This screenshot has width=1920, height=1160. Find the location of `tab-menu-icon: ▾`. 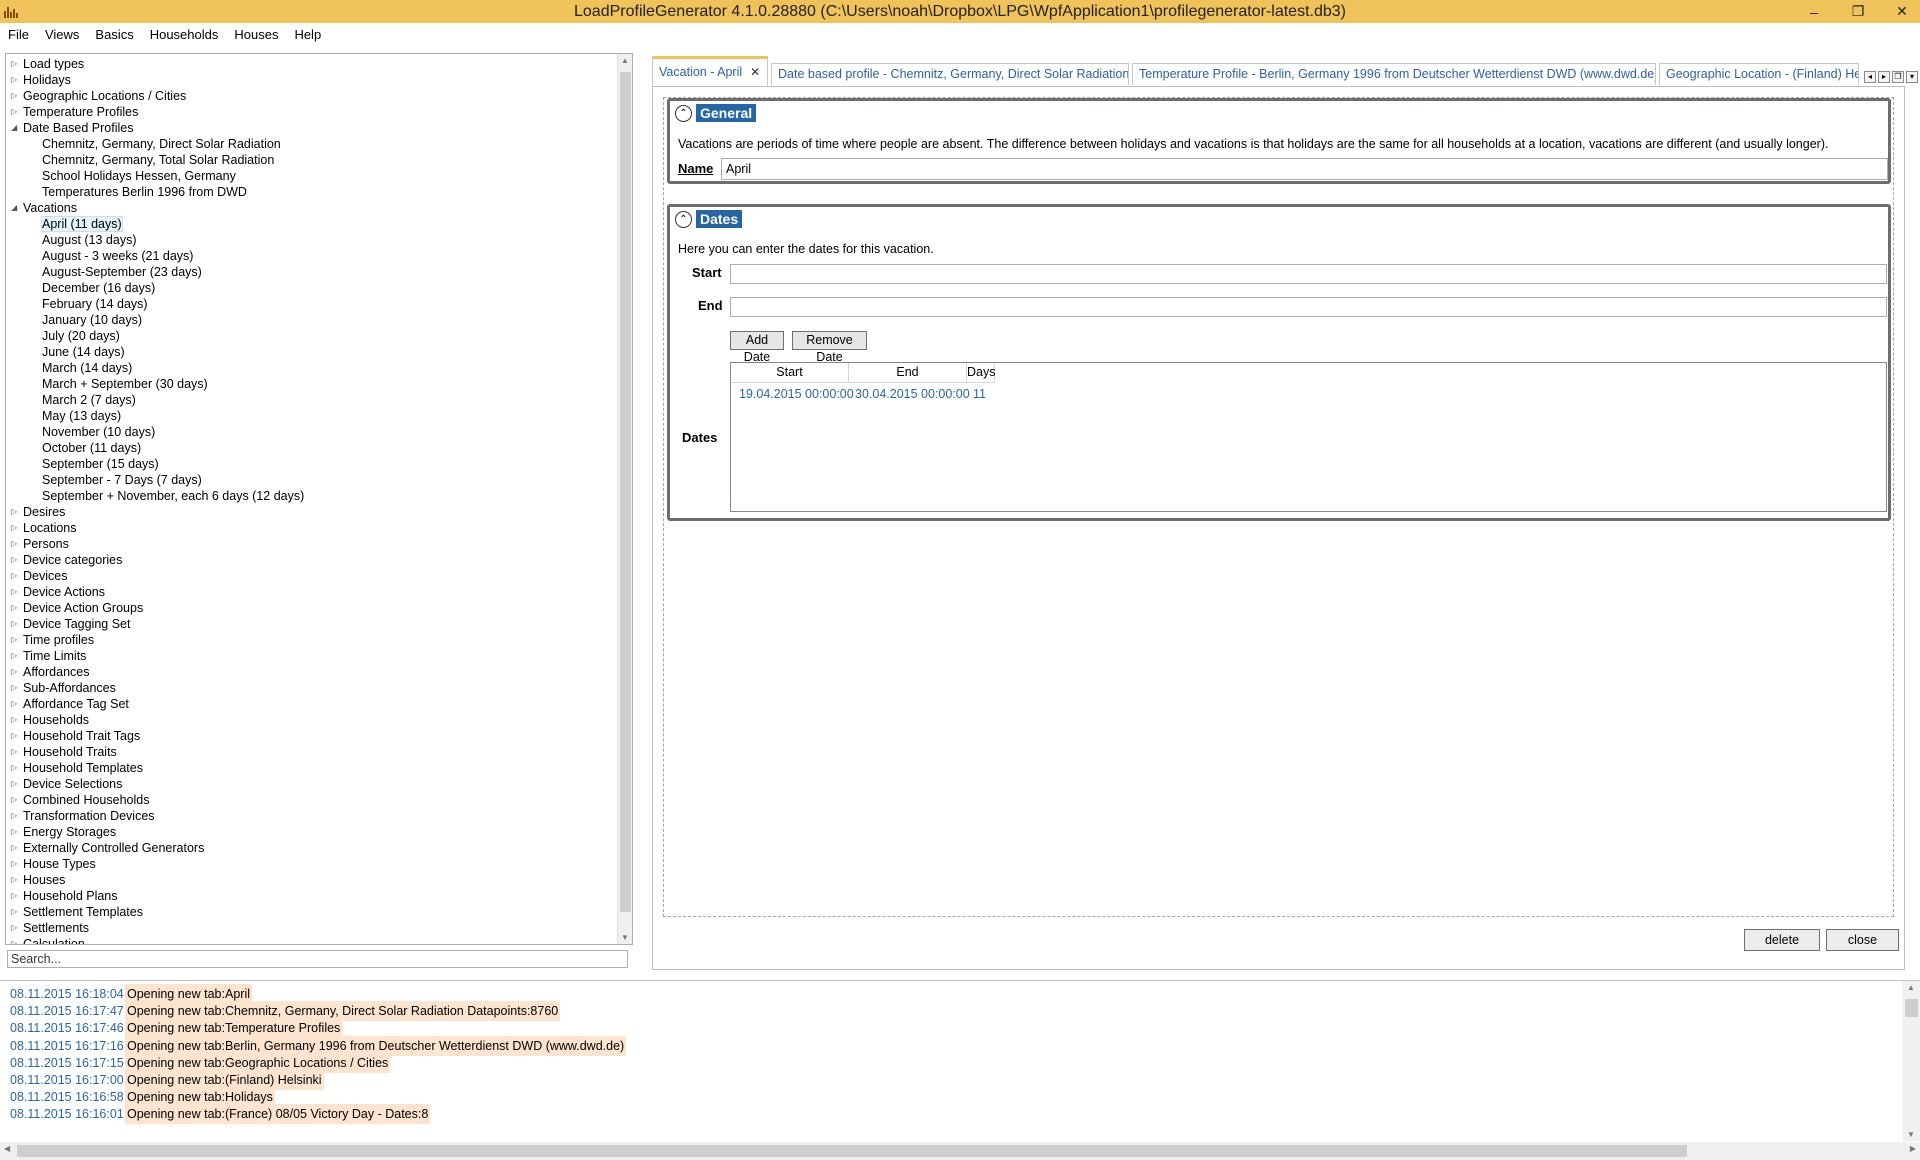

tab-menu-icon: ▾ is located at coordinates (1912, 77).